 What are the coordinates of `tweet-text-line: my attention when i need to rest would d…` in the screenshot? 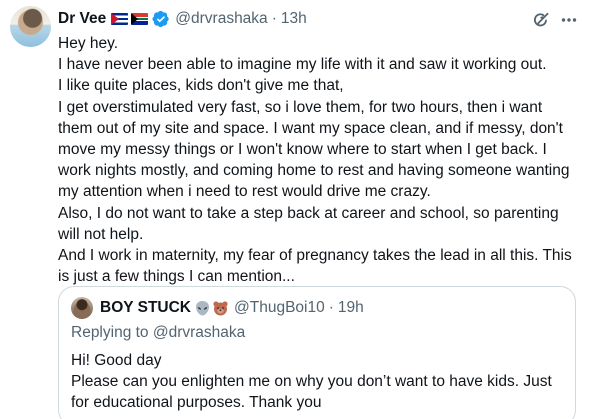 It's located at (244, 192).